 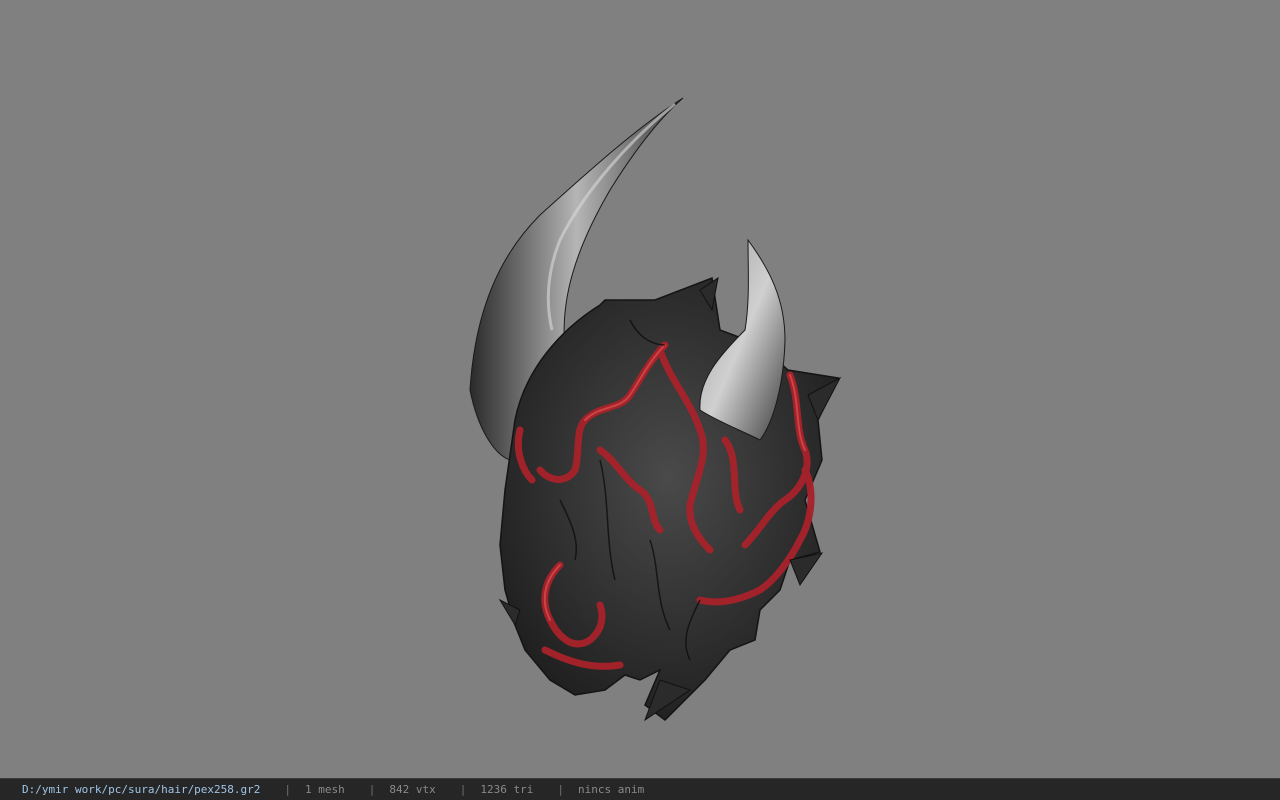 I want to click on file-path: D:/ymir work/pc/sura/hair/pex258.gr2, so click(x=141, y=789).